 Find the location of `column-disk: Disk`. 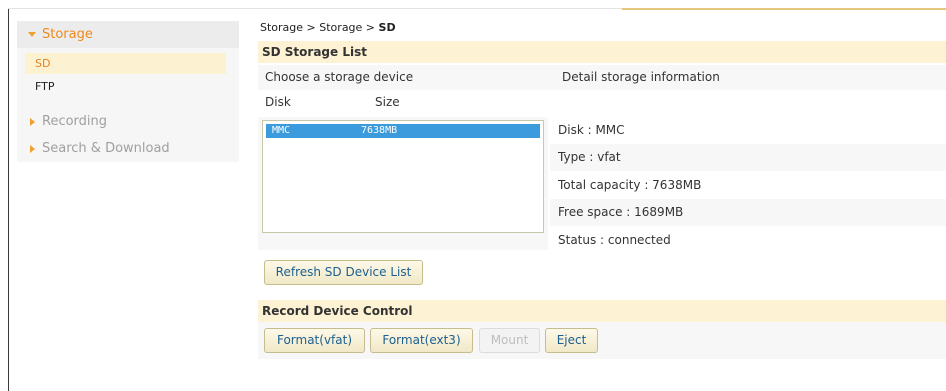

column-disk: Disk is located at coordinates (278, 102).